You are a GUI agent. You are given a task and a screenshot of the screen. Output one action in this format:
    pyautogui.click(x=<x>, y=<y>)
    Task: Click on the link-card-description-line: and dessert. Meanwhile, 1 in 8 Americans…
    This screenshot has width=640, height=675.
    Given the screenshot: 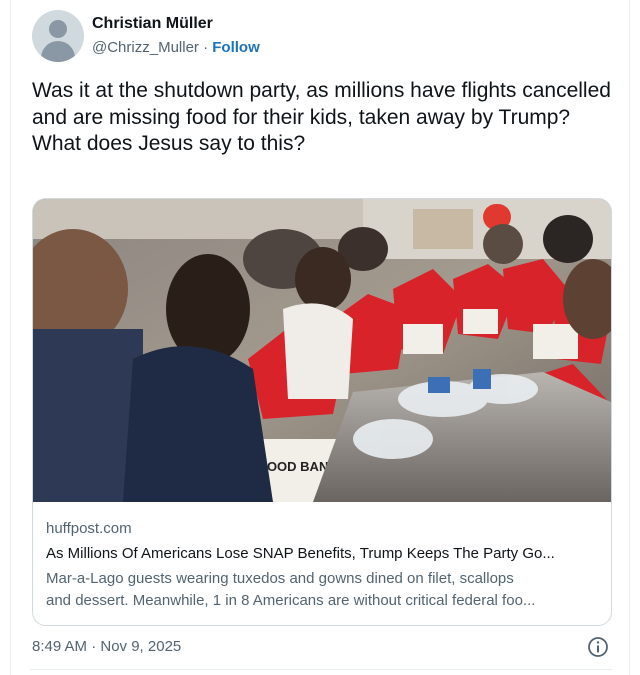 What is the action you would take?
    pyautogui.click(x=291, y=600)
    